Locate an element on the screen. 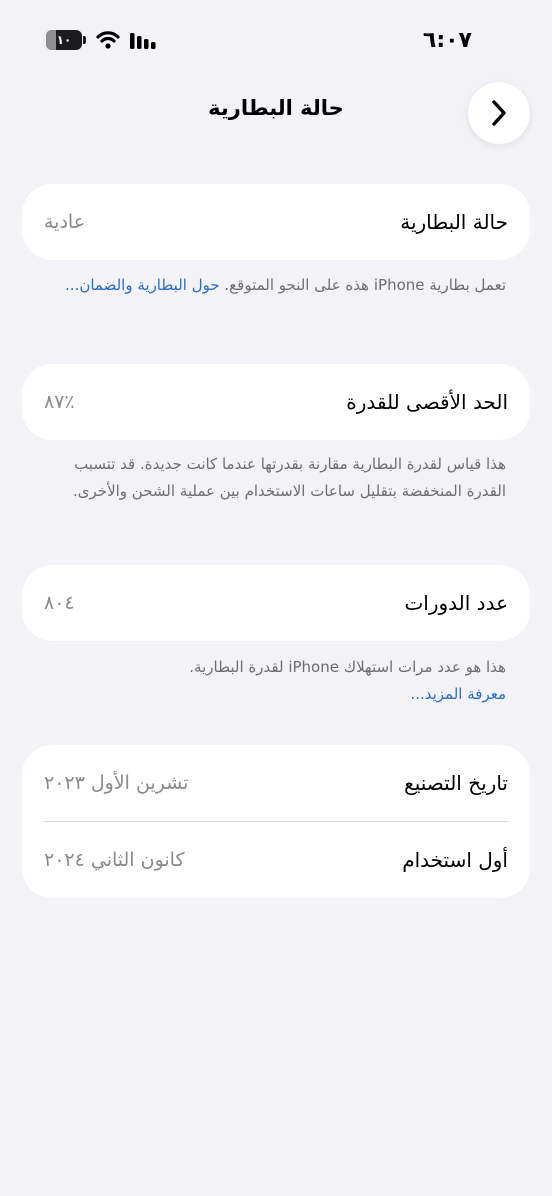 The image size is (552, 1196). max-capacity-value: ٪٨٧ is located at coordinates (59, 402).